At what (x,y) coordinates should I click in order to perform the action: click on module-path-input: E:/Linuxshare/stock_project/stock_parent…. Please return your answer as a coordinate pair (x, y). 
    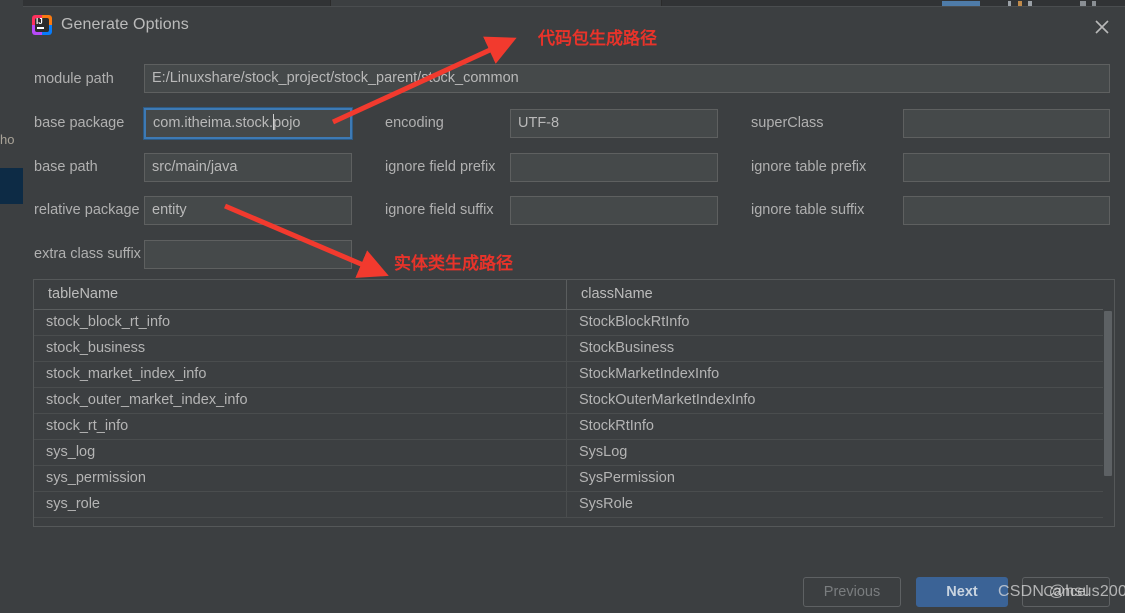
    Looking at the image, I should click on (627, 78).